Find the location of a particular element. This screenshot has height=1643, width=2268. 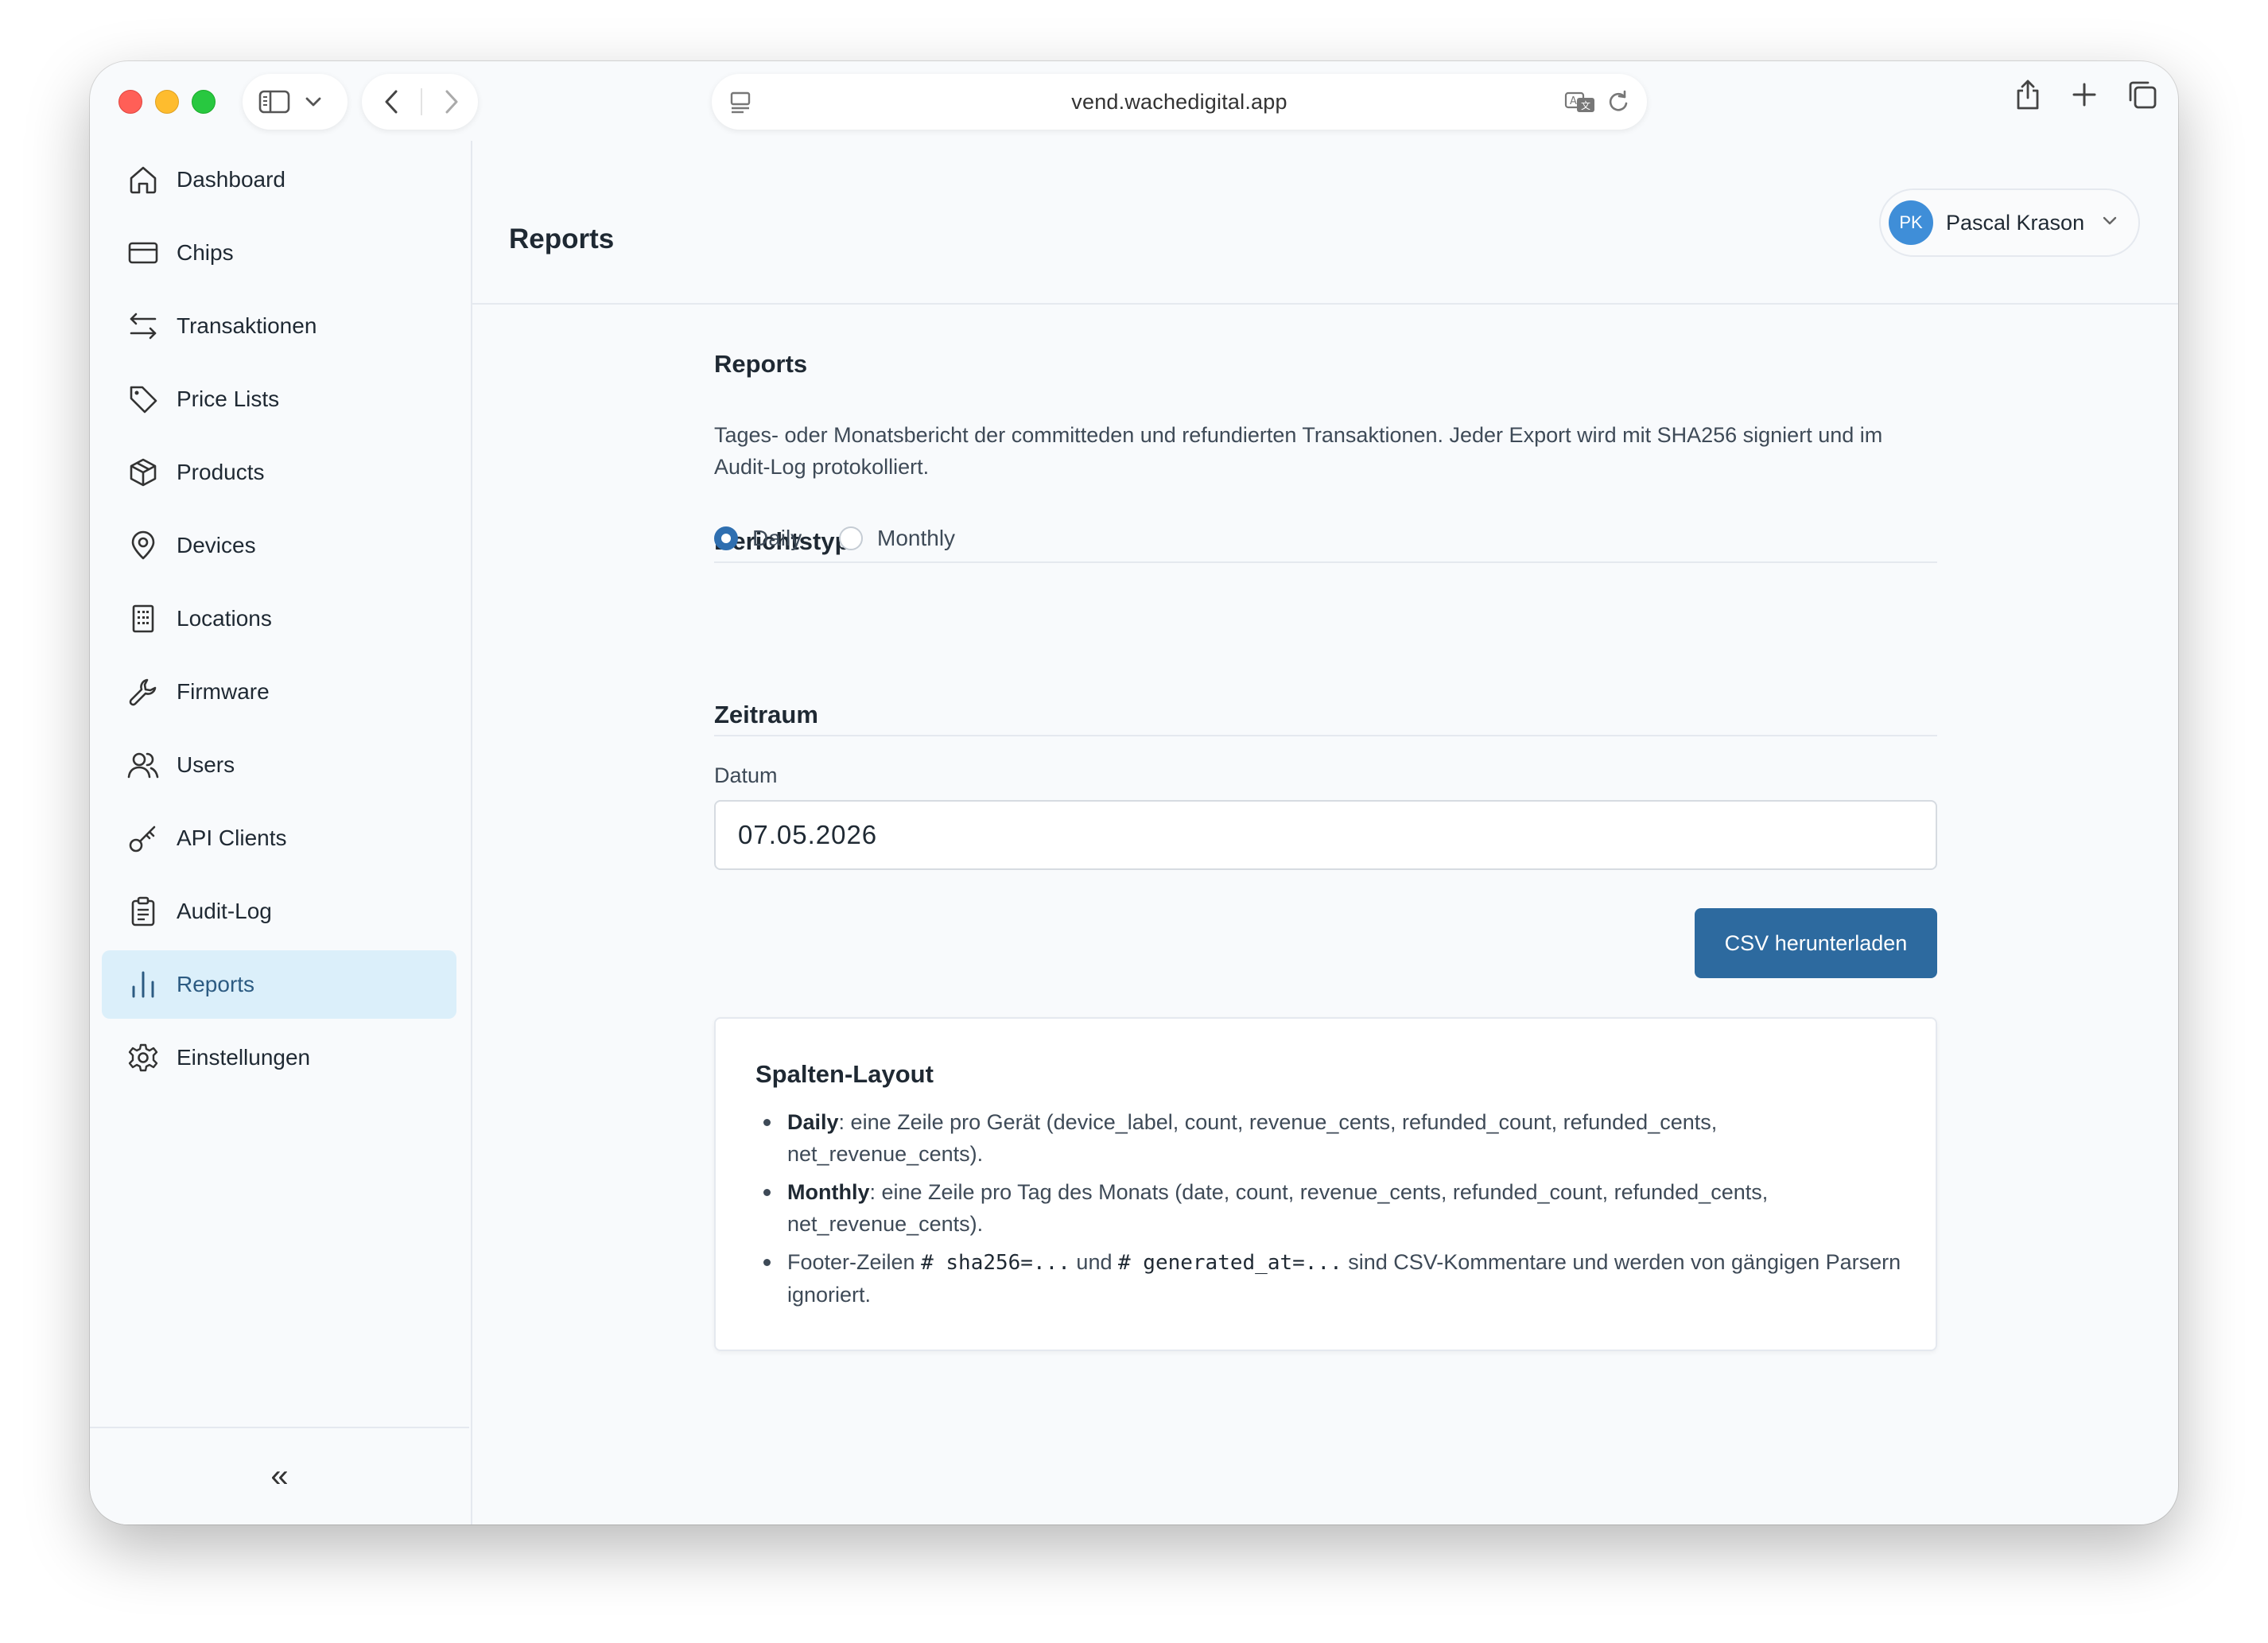

sidebar-item-locations: Locations is located at coordinates (279, 619).